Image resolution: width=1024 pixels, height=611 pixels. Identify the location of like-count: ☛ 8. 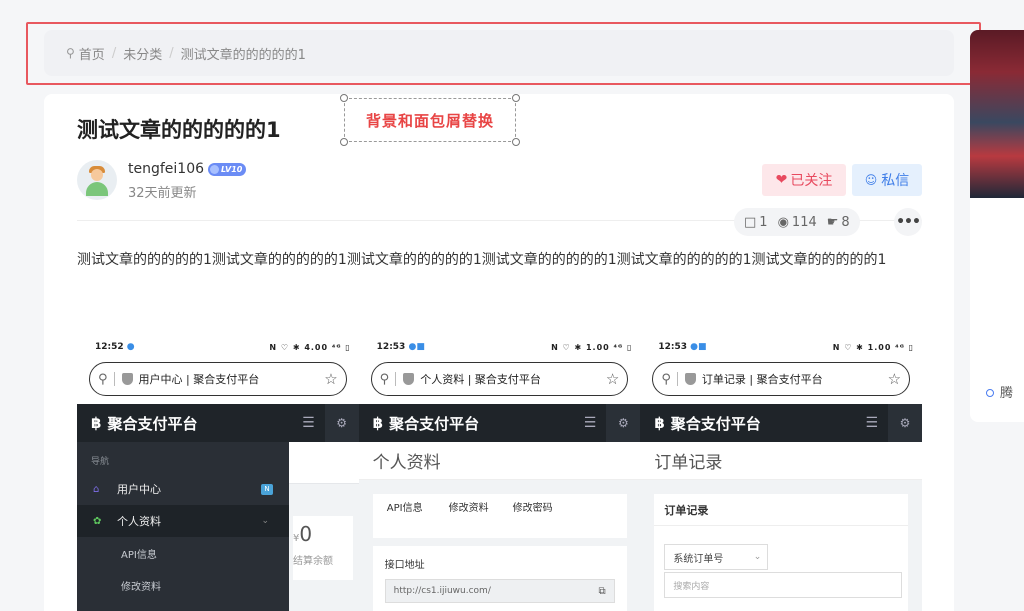
(838, 222).